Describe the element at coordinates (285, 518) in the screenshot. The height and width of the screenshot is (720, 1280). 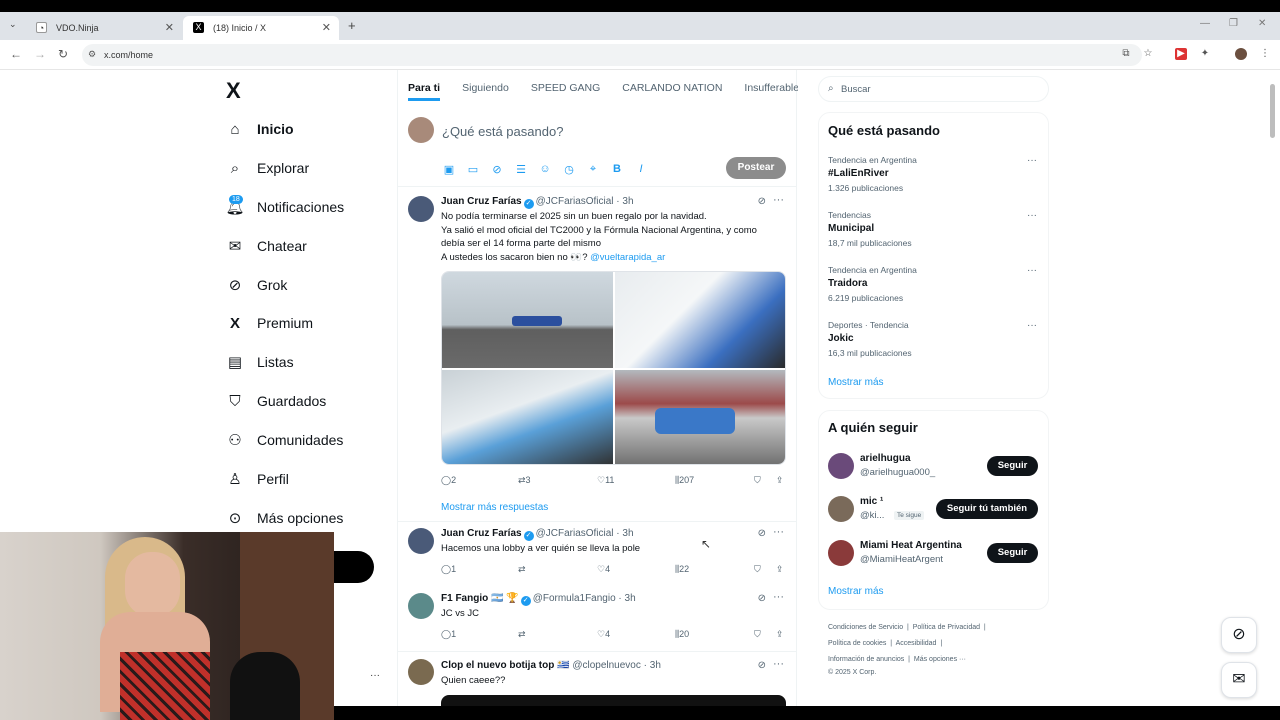
I see `nav-mas-opciones: ⊙ Más opciones` at that location.